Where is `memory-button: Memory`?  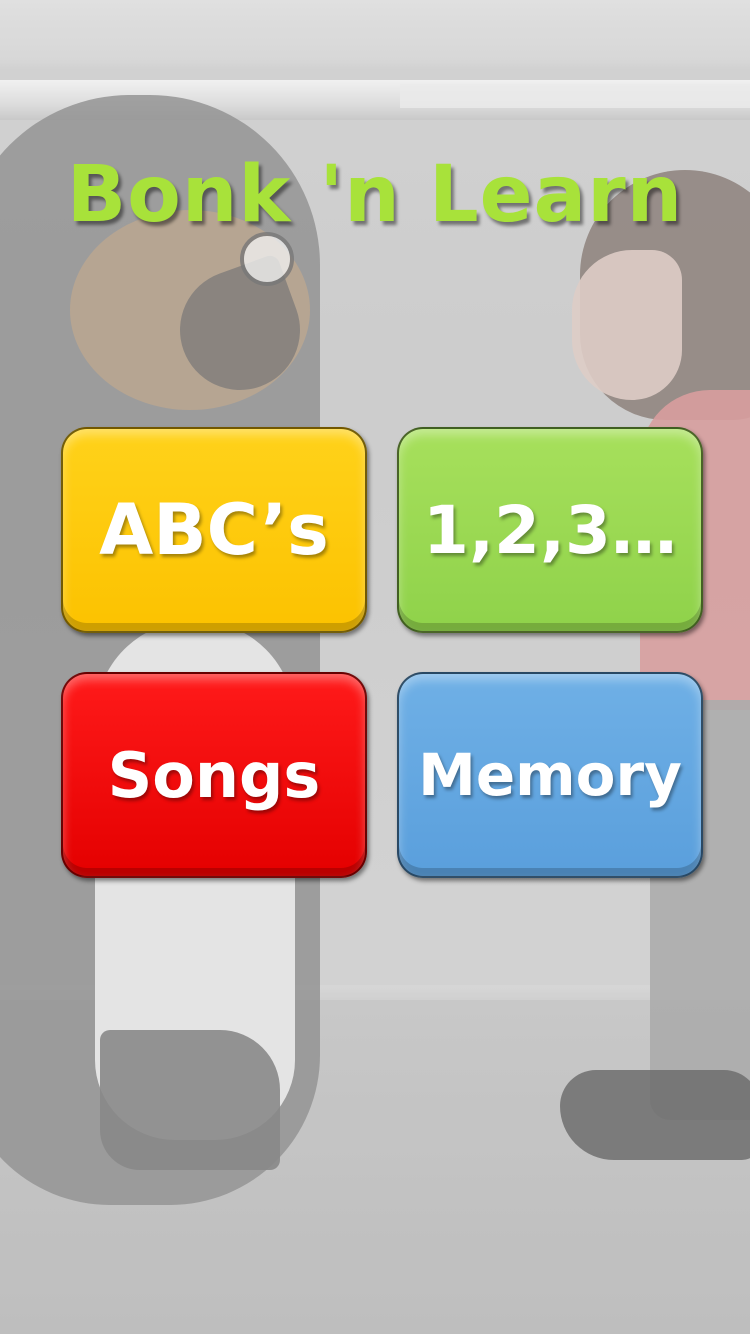 memory-button: Memory is located at coordinates (550, 775).